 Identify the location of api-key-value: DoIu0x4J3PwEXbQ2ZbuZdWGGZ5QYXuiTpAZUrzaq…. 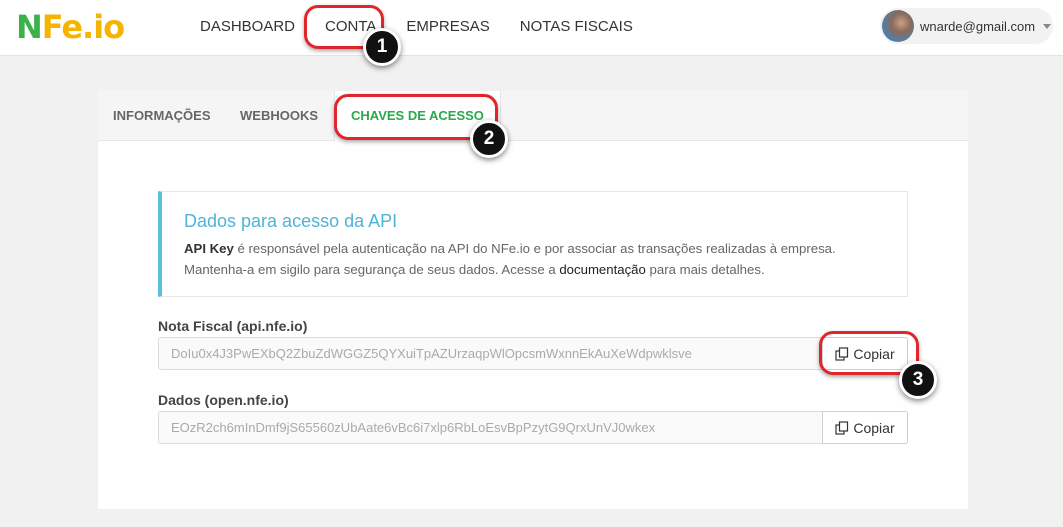
(491, 353).